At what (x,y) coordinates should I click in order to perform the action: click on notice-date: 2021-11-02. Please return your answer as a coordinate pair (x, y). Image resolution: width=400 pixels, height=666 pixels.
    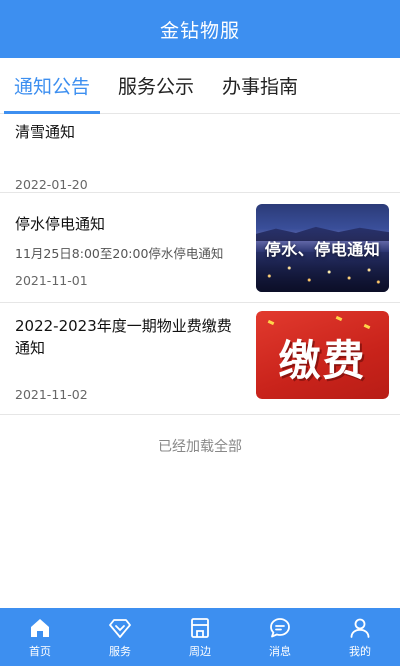
    Looking at the image, I should click on (51, 394).